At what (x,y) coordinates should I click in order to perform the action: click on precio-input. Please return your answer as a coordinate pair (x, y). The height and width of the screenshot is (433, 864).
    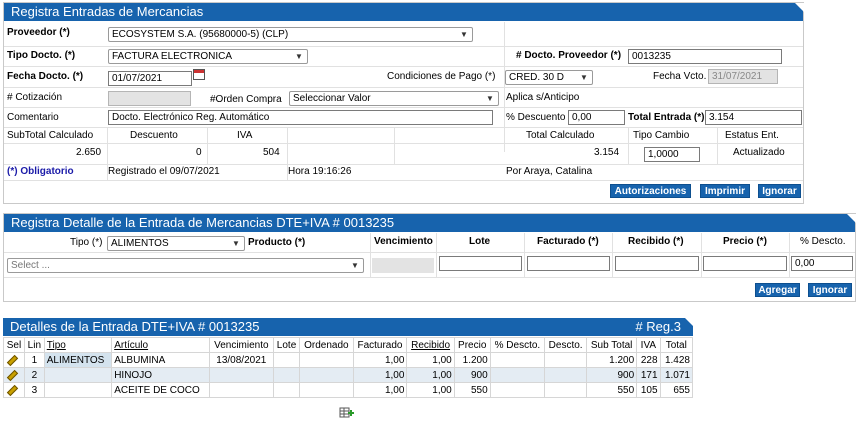
    Looking at the image, I should click on (745, 263).